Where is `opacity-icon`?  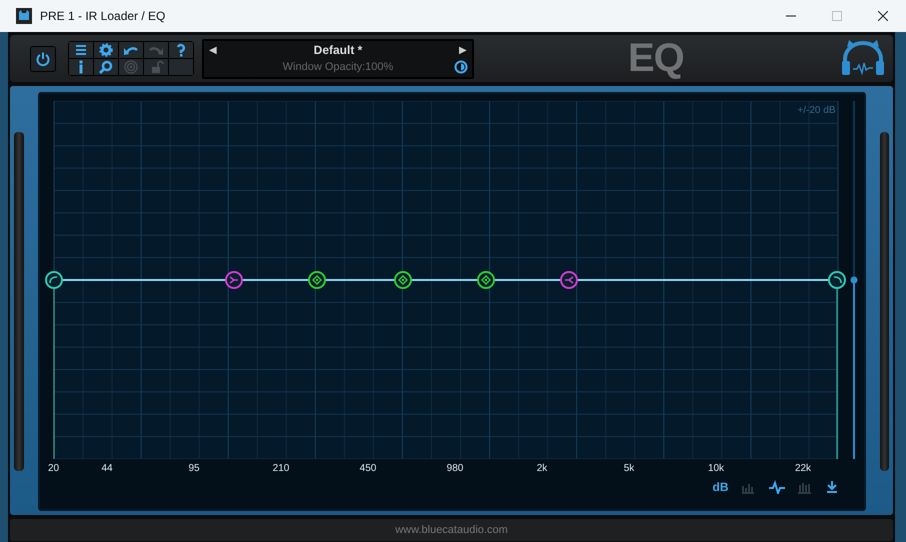 opacity-icon is located at coordinates (461, 67).